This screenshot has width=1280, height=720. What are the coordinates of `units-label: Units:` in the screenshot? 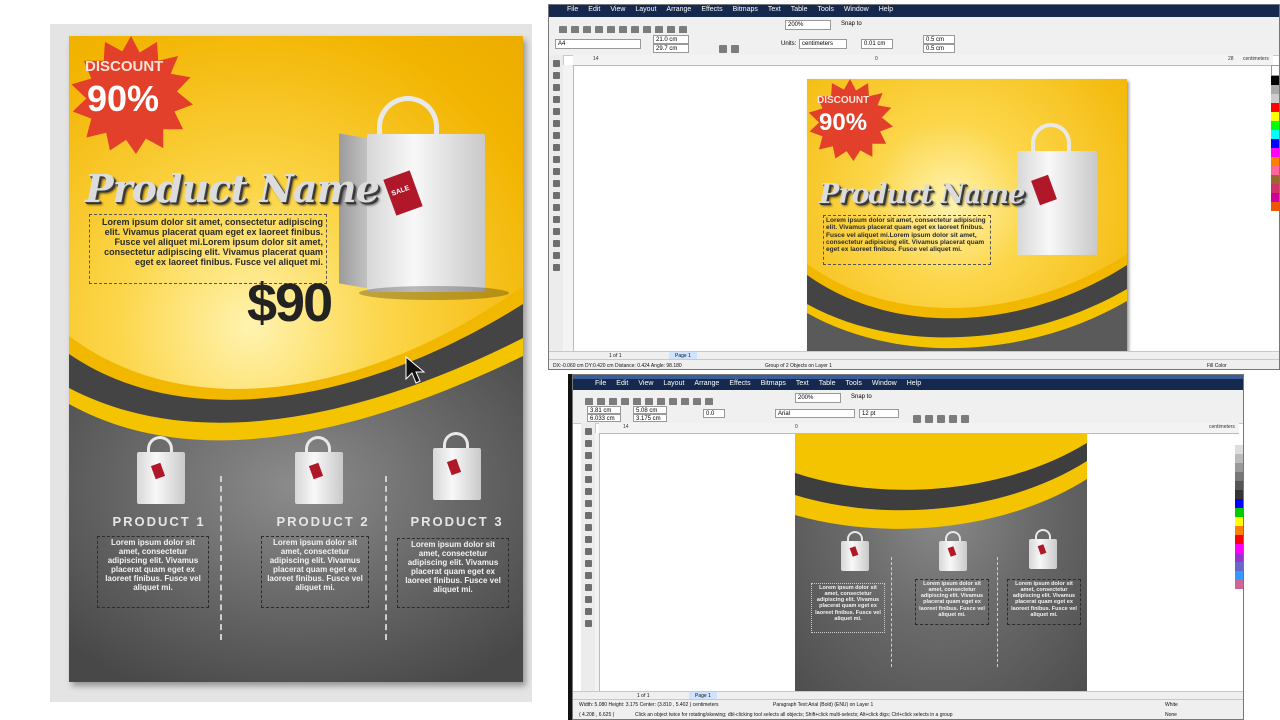 It's located at (789, 44).